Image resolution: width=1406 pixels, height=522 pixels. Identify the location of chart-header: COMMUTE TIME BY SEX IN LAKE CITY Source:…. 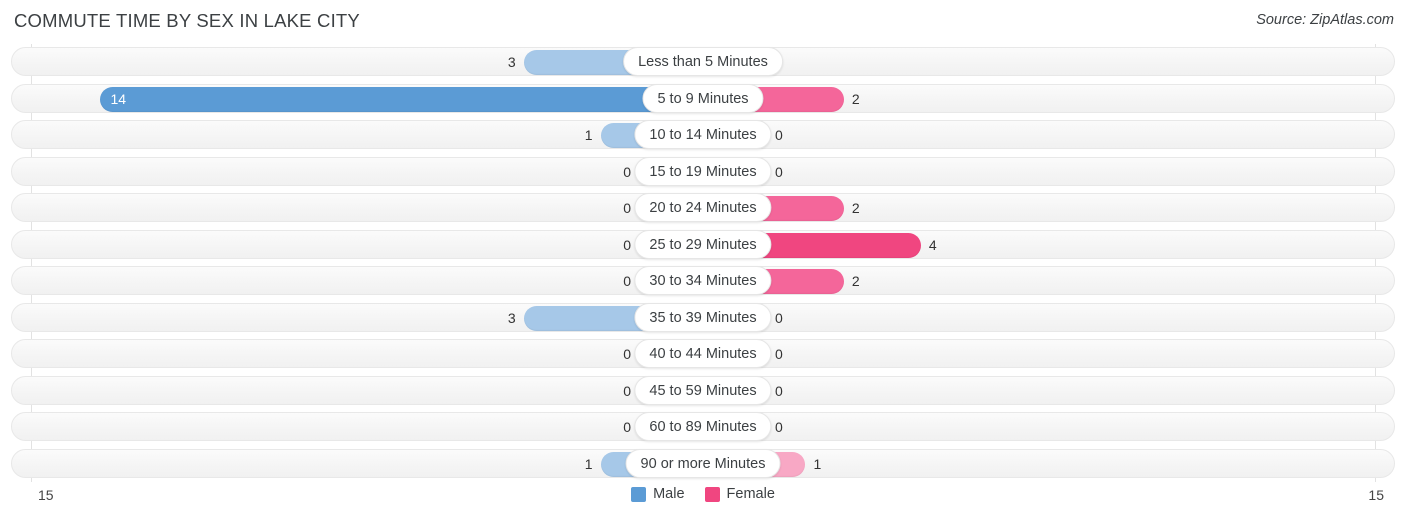
(703, 22).